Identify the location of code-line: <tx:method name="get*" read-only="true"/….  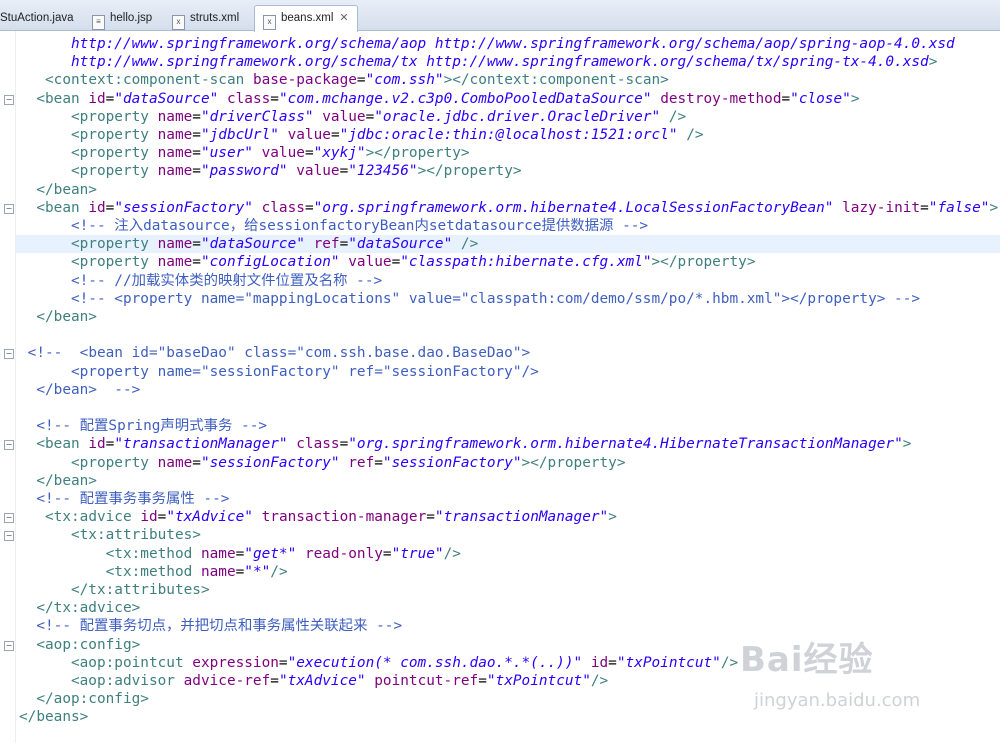
(500, 554).